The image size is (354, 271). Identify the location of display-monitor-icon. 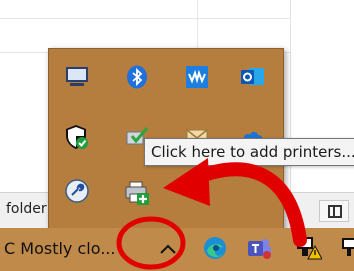
(77, 77).